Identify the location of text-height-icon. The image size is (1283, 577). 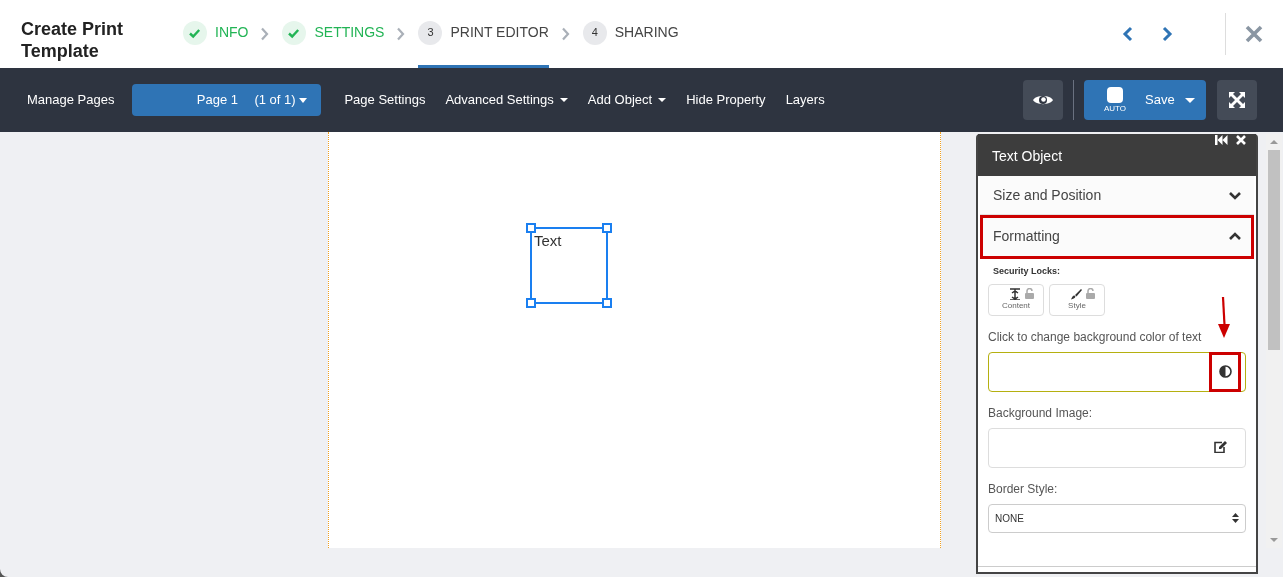
(1014, 293).